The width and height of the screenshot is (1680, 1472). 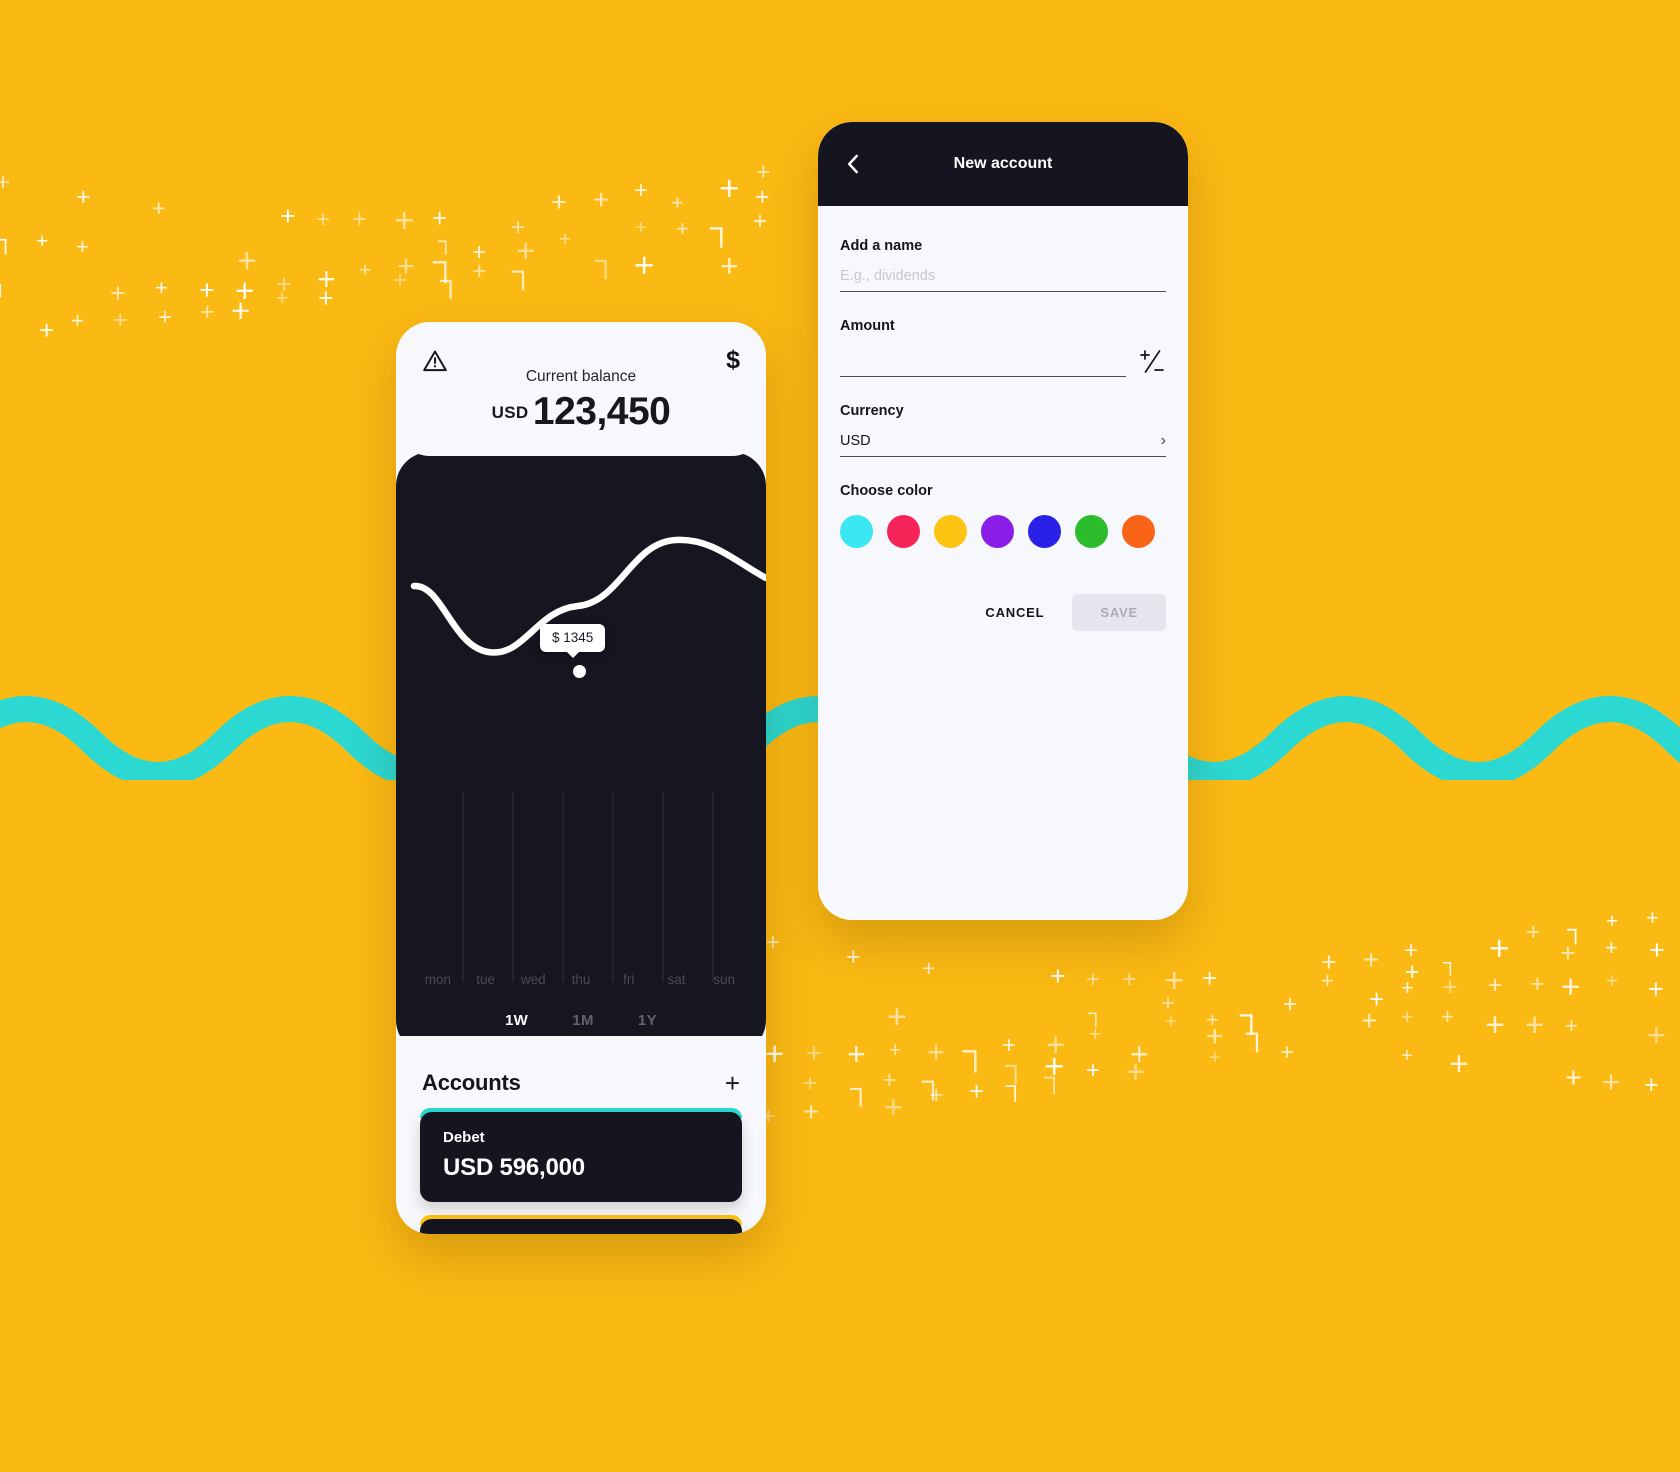 What do you see at coordinates (1003, 265) in the screenshot?
I see `field-name: Add a name` at bounding box center [1003, 265].